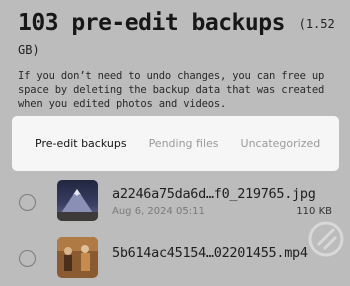  What do you see at coordinates (29, 50) in the screenshot?
I see `total-size-unit: GB)` at bounding box center [29, 50].